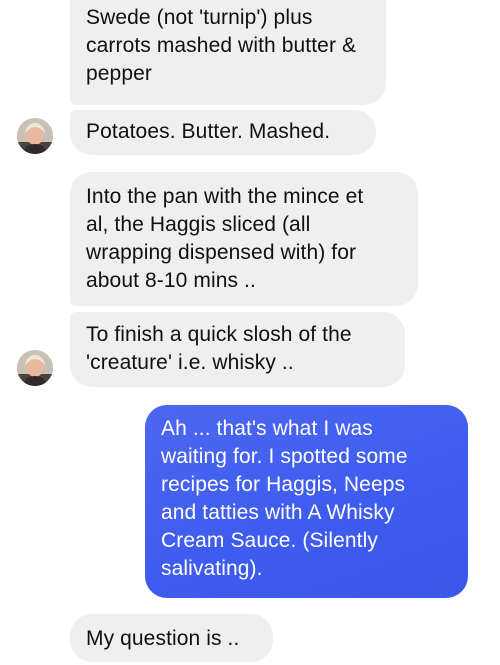 The height and width of the screenshot is (665, 500). Describe the element at coordinates (171, 638) in the screenshot. I see `message-bubble-incoming: My question is ..` at that location.